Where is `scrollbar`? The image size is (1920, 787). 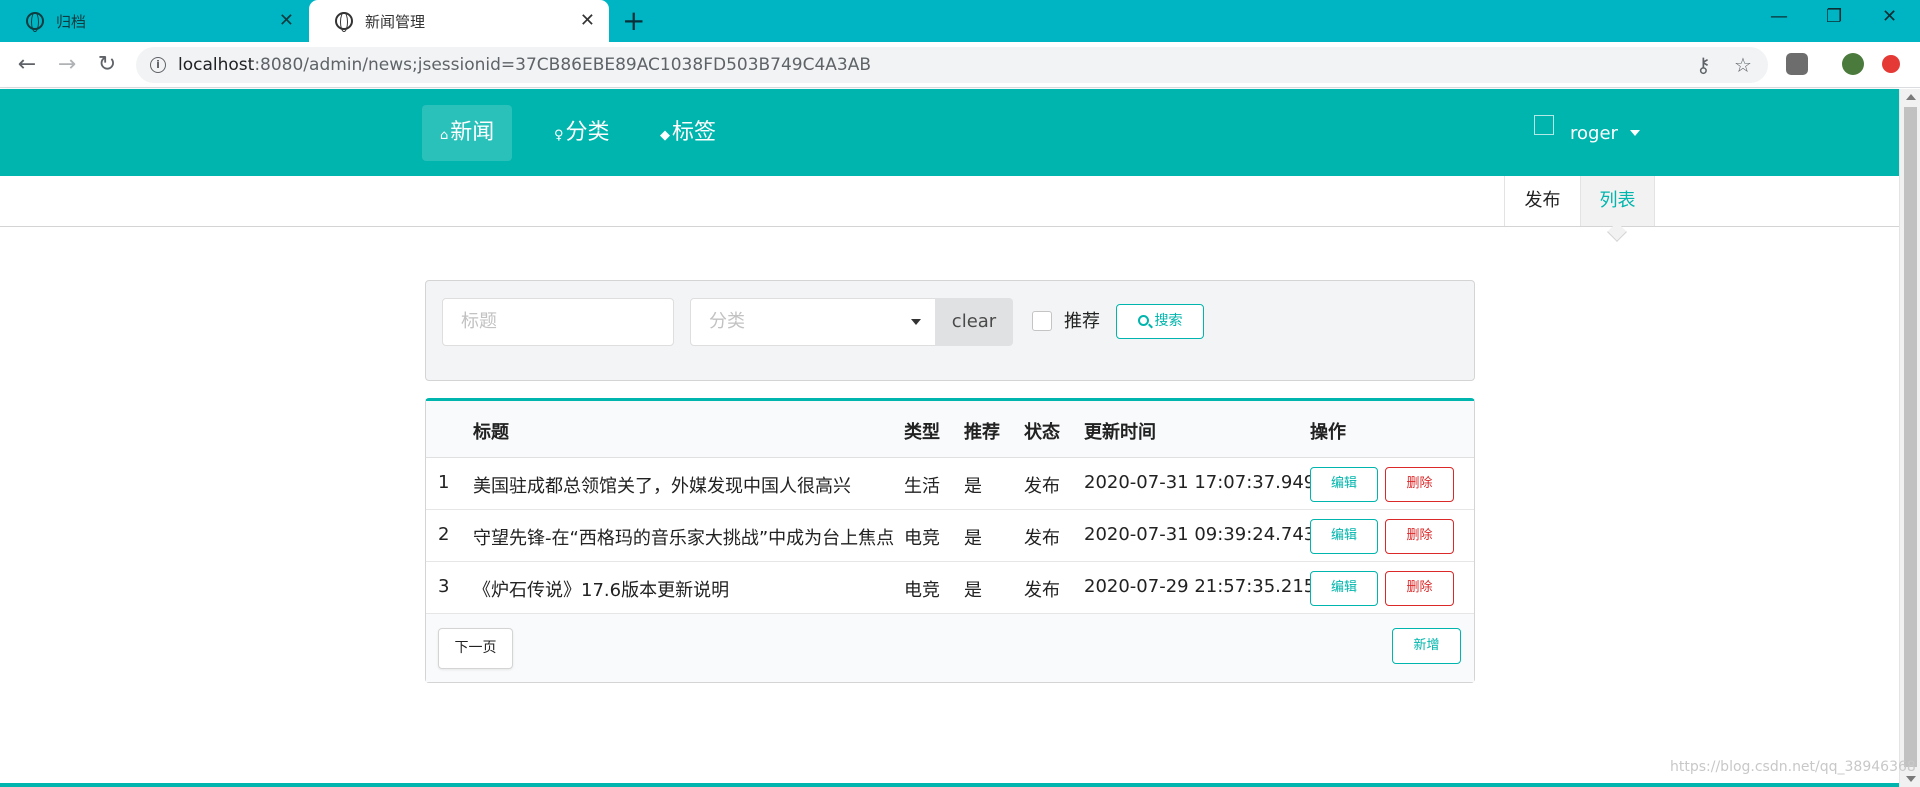
scrollbar is located at coordinates (1909, 438).